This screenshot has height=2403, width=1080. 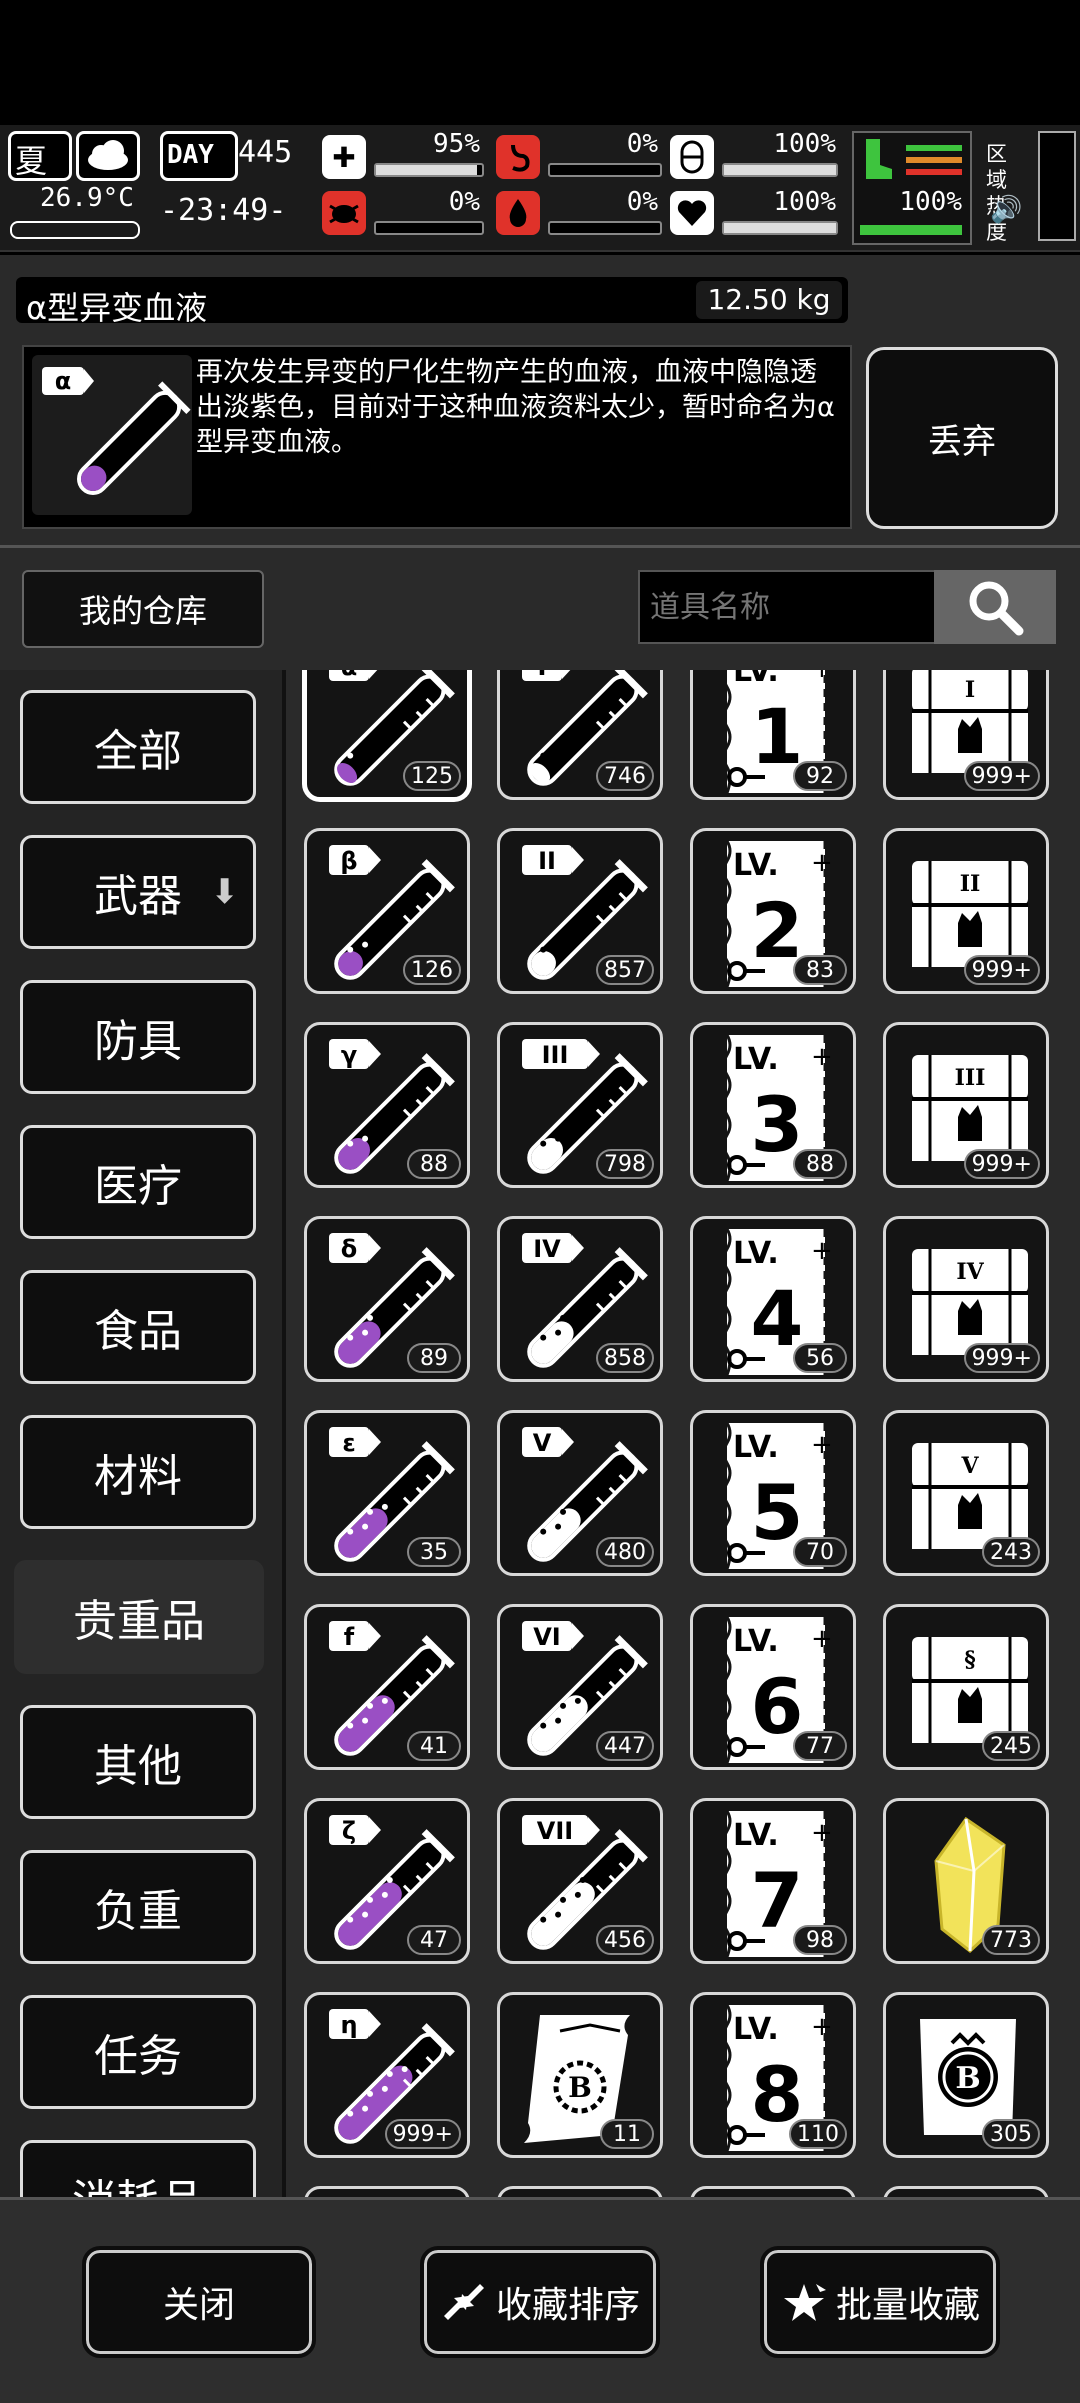 I want to click on inventory-slot: LV. + 5 70, so click(x=773, y=1493).